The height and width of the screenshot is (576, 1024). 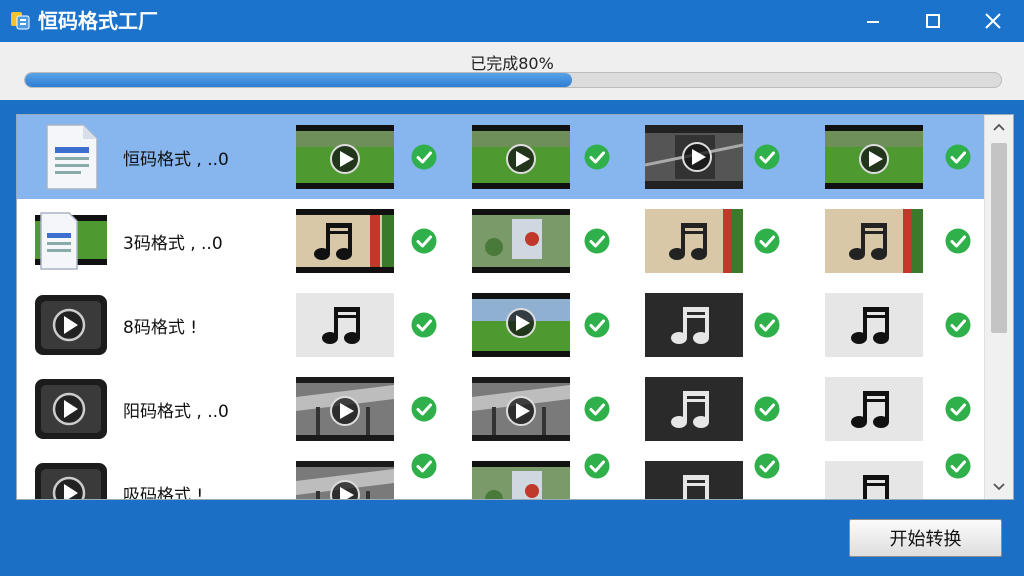 I want to click on video-thumb-field, so click(x=521, y=325).